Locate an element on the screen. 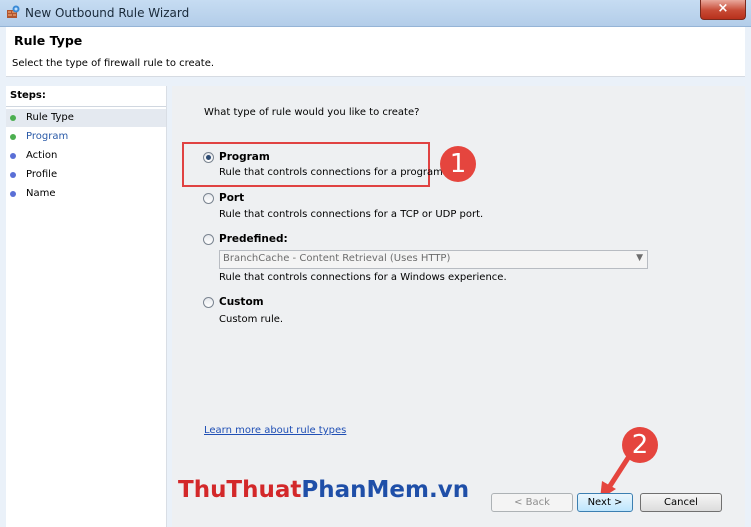 This screenshot has width=751, height=527. learn-more-link: Learn more about rule types is located at coordinates (275, 430).